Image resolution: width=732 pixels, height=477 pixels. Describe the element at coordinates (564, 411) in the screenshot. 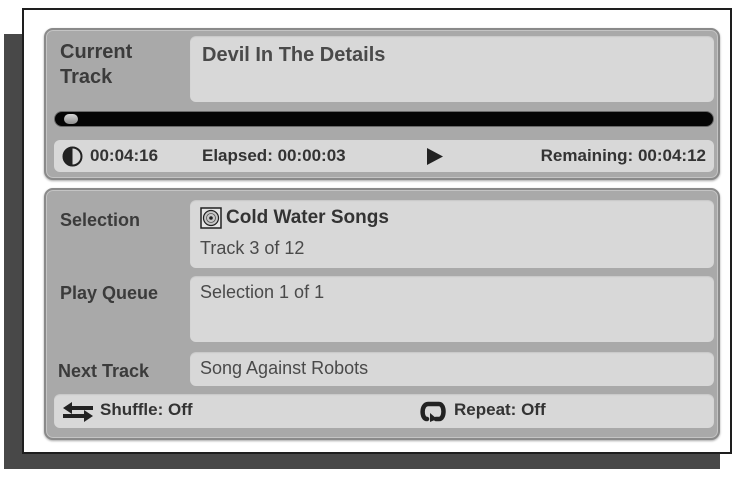

I see `repeat-toggle: Repeat: Off` at that location.